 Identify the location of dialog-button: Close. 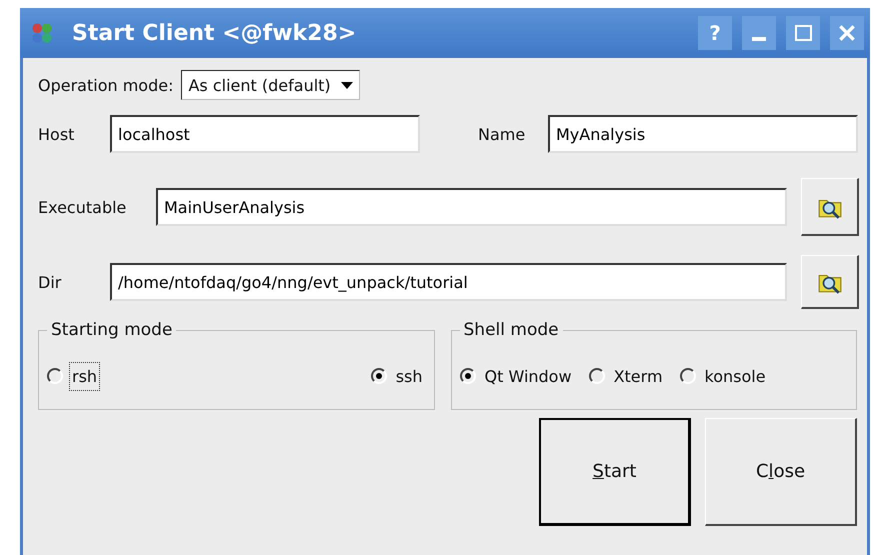
(781, 472).